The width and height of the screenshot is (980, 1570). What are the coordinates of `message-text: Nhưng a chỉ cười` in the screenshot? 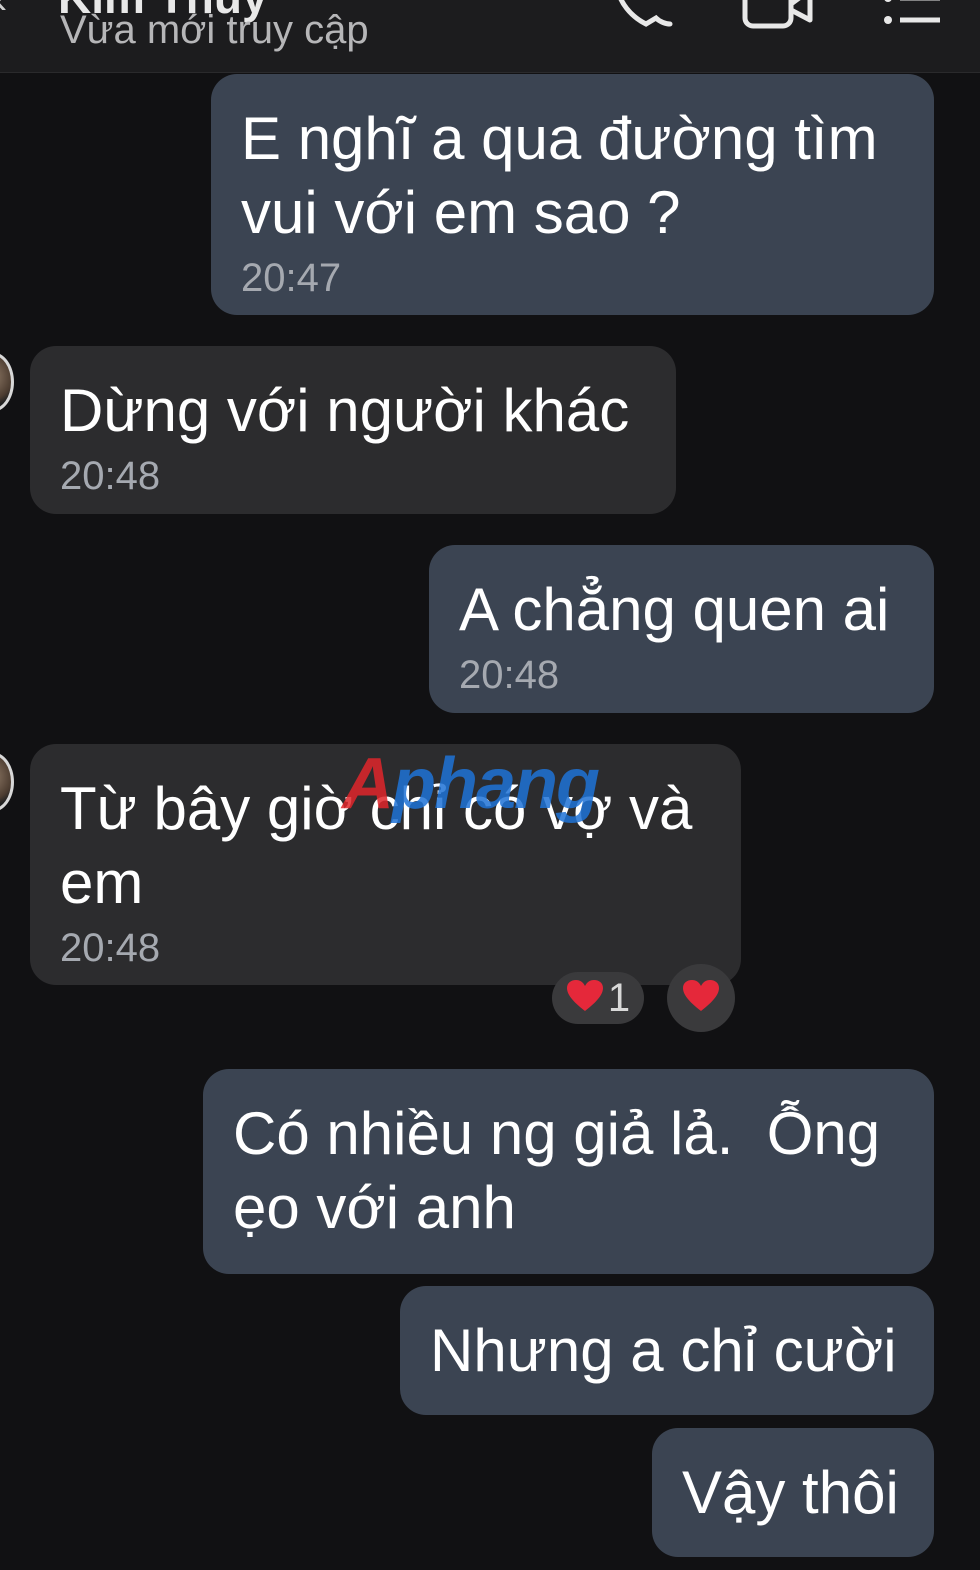 It's located at (663, 1350).